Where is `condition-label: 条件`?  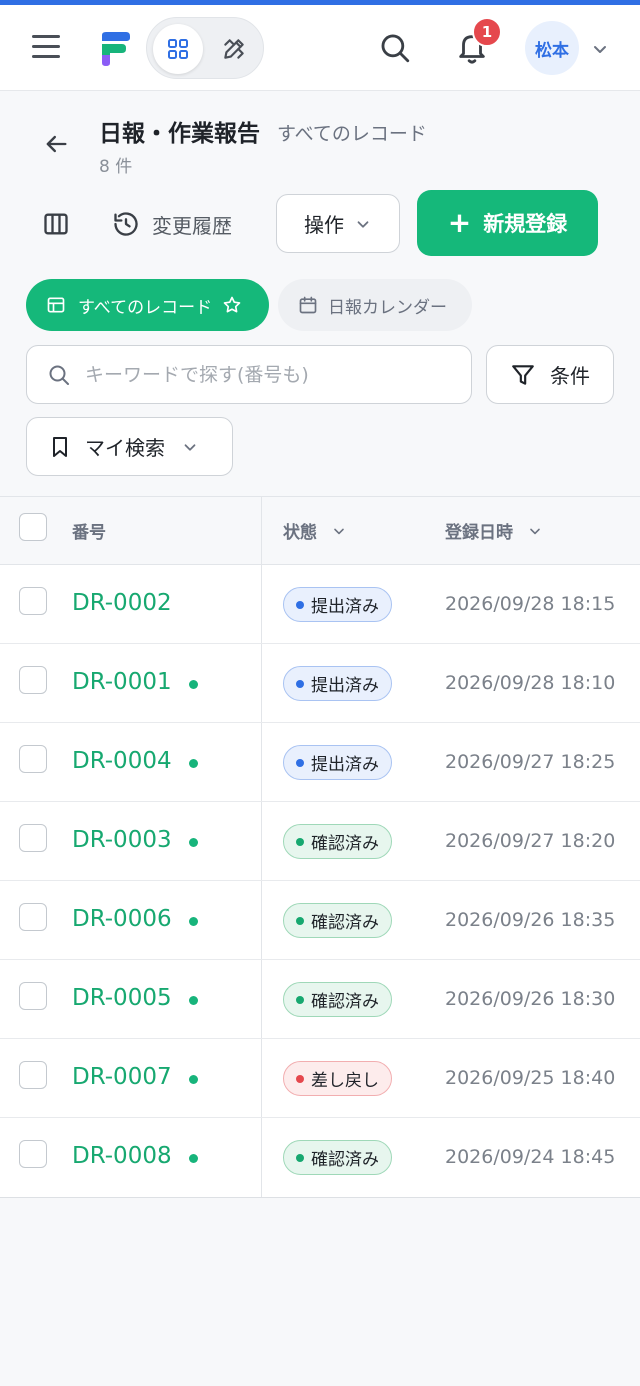 condition-label: 条件 is located at coordinates (570, 376).